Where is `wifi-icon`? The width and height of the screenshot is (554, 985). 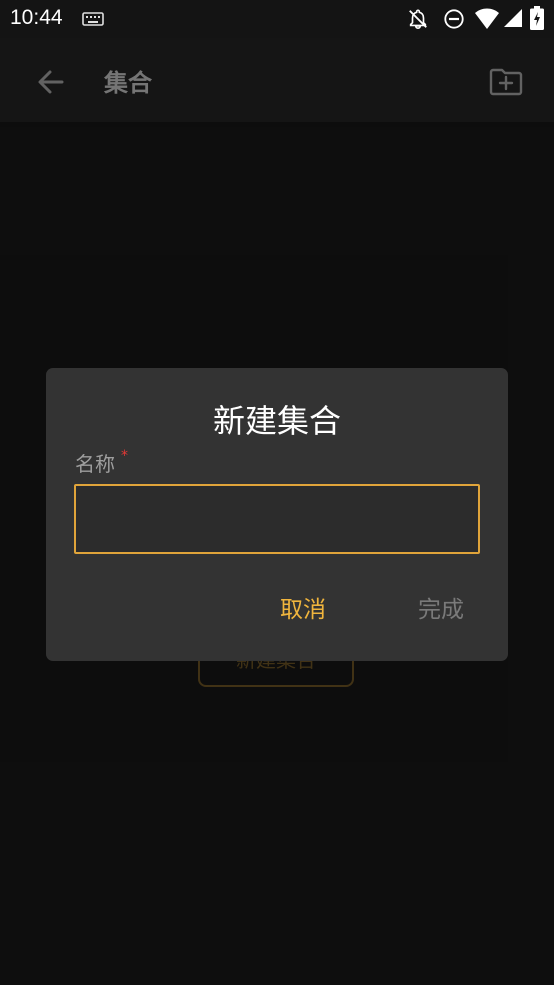 wifi-icon is located at coordinates (487, 18).